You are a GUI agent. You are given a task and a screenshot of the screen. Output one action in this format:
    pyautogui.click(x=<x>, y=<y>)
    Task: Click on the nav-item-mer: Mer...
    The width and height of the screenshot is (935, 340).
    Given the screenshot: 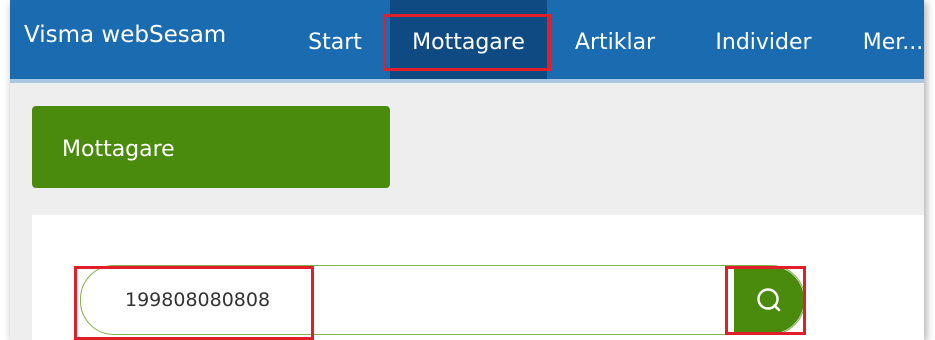 What is the action you would take?
    pyautogui.click(x=886, y=39)
    